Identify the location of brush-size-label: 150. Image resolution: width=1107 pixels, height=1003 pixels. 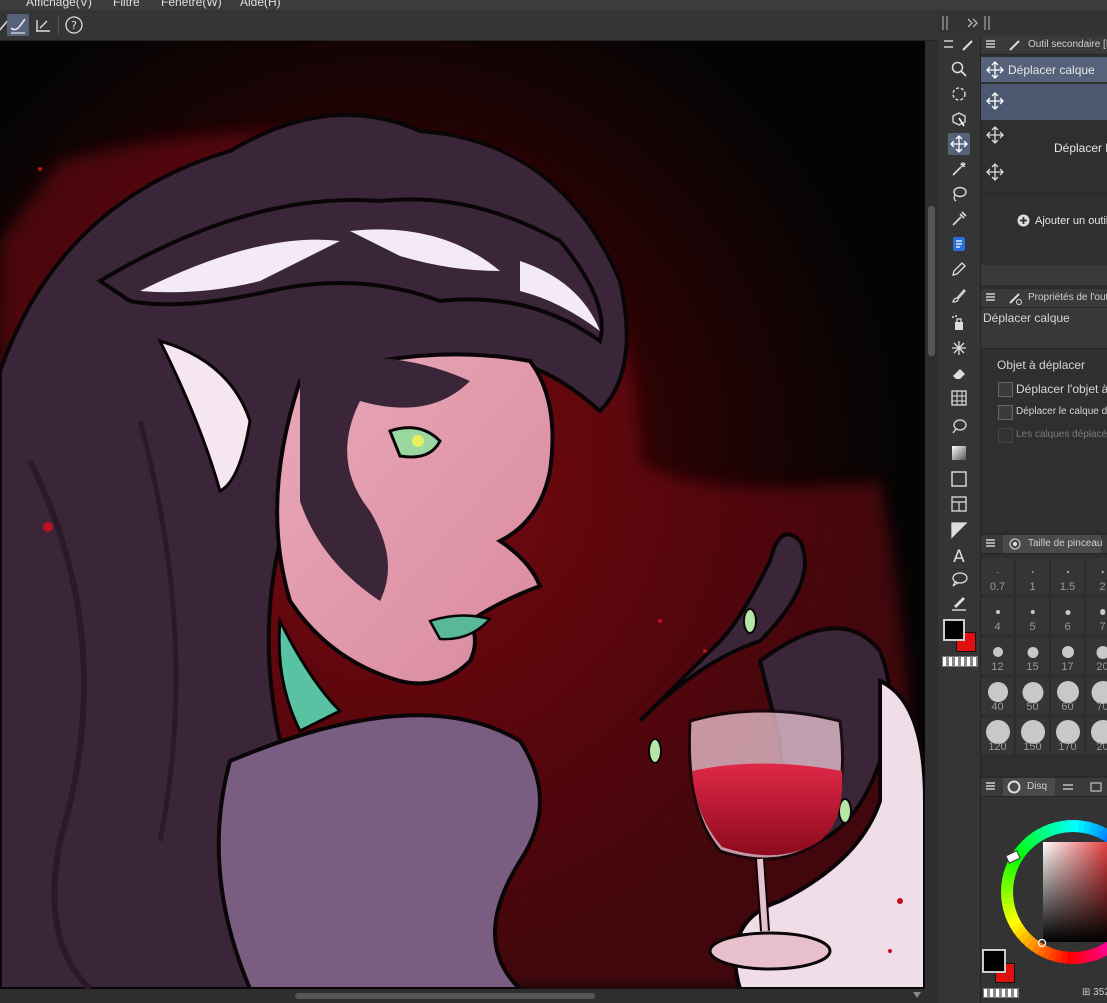
(1032, 747).